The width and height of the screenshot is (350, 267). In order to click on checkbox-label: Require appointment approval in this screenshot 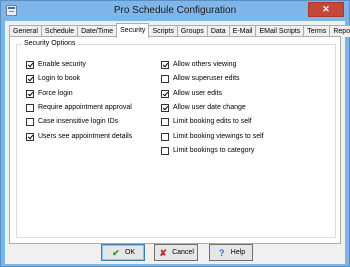, I will do `click(85, 107)`.